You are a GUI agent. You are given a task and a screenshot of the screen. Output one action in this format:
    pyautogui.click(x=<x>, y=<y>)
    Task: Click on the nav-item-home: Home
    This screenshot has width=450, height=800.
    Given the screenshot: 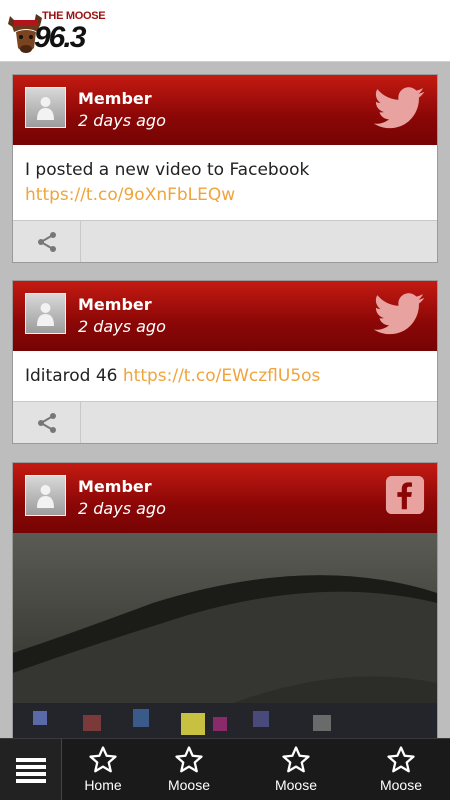 What is the action you would take?
    pyautogui.click(x=103, y=769)
    